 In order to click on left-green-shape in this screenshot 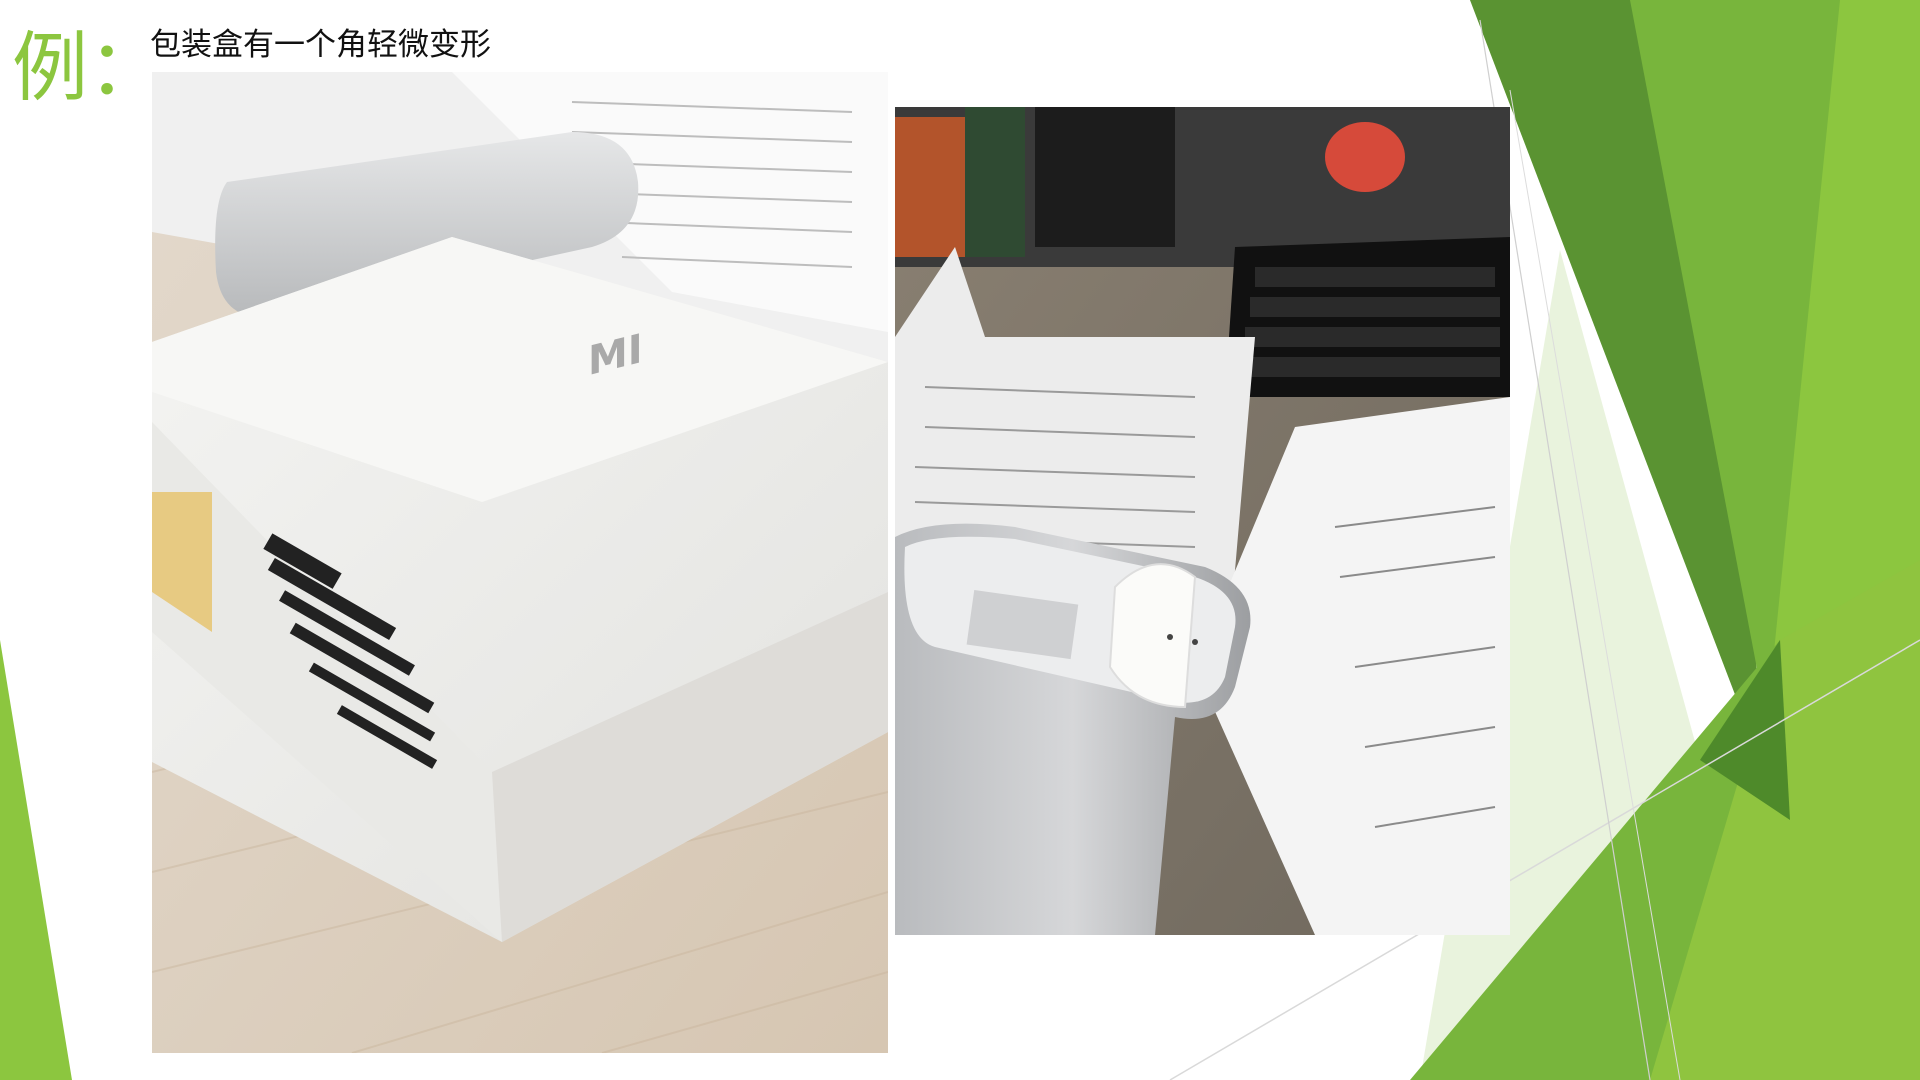, I will do `click(36, 860)`.